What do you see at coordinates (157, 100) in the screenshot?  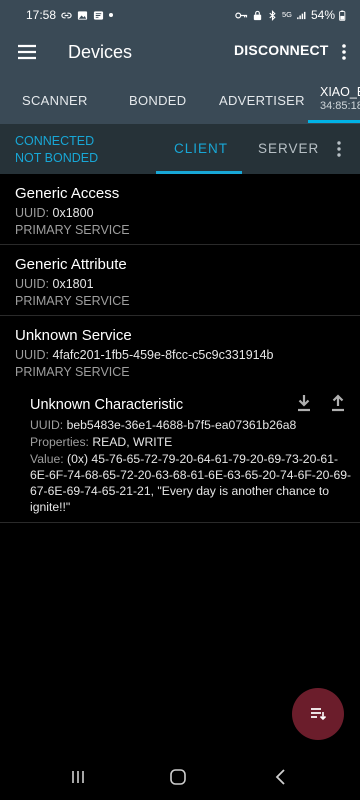 I see `tab-bonded: BONDED` at bounding box center [157, 100].